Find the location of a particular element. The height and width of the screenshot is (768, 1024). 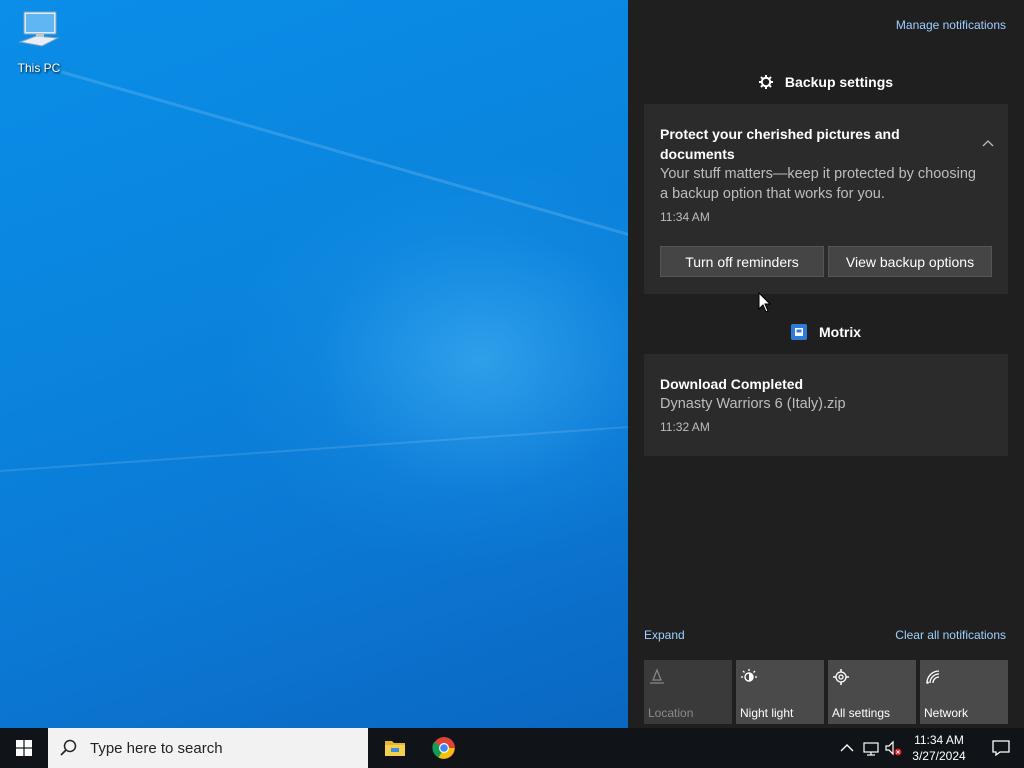

taskbar-app-chrome is located at coordinates (444, 748).